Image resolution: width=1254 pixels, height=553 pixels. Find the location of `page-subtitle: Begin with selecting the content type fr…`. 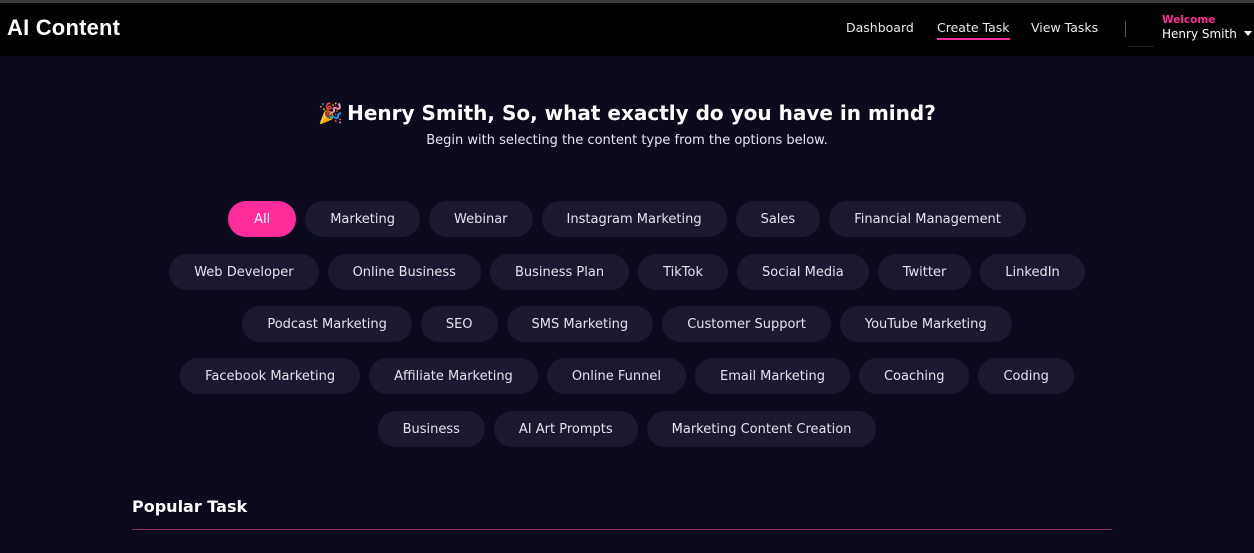

page-subtitle: Begin with selecting the content type fr… is located at coordinates (627, 140).